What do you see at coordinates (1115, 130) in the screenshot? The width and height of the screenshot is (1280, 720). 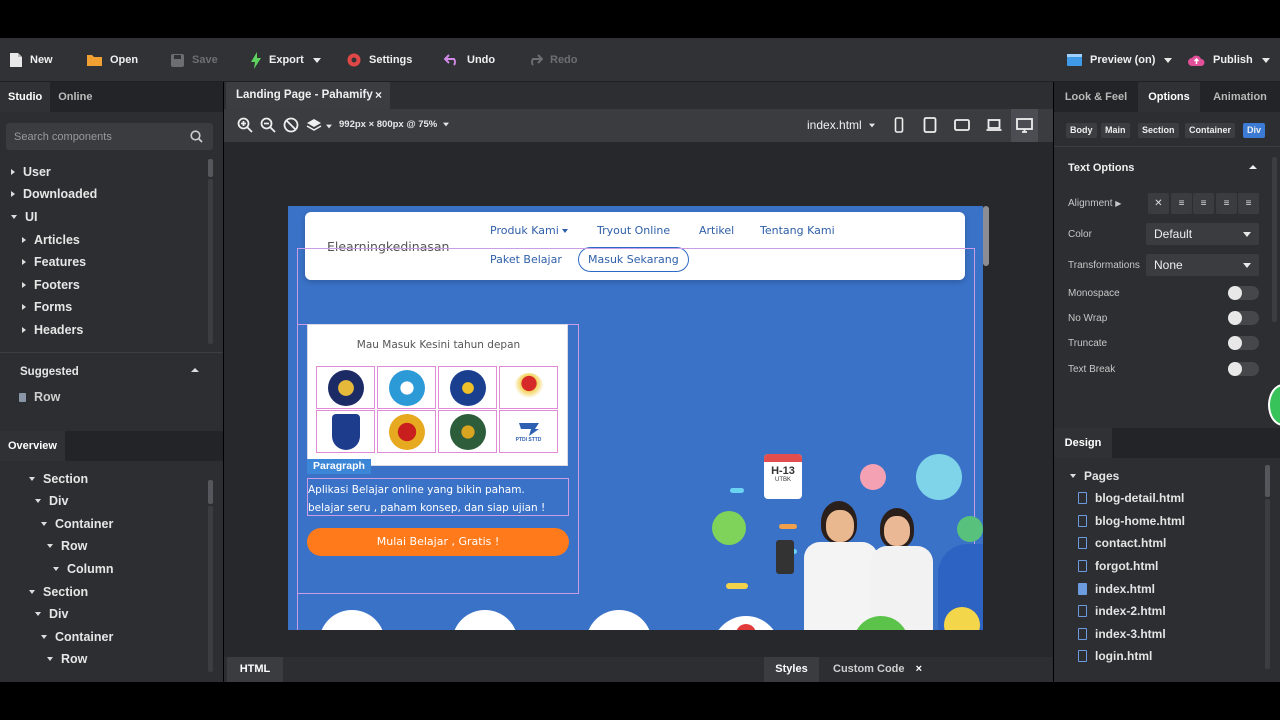 I see `breadcrumb-main: Main` at bounding box center [1115, 130].